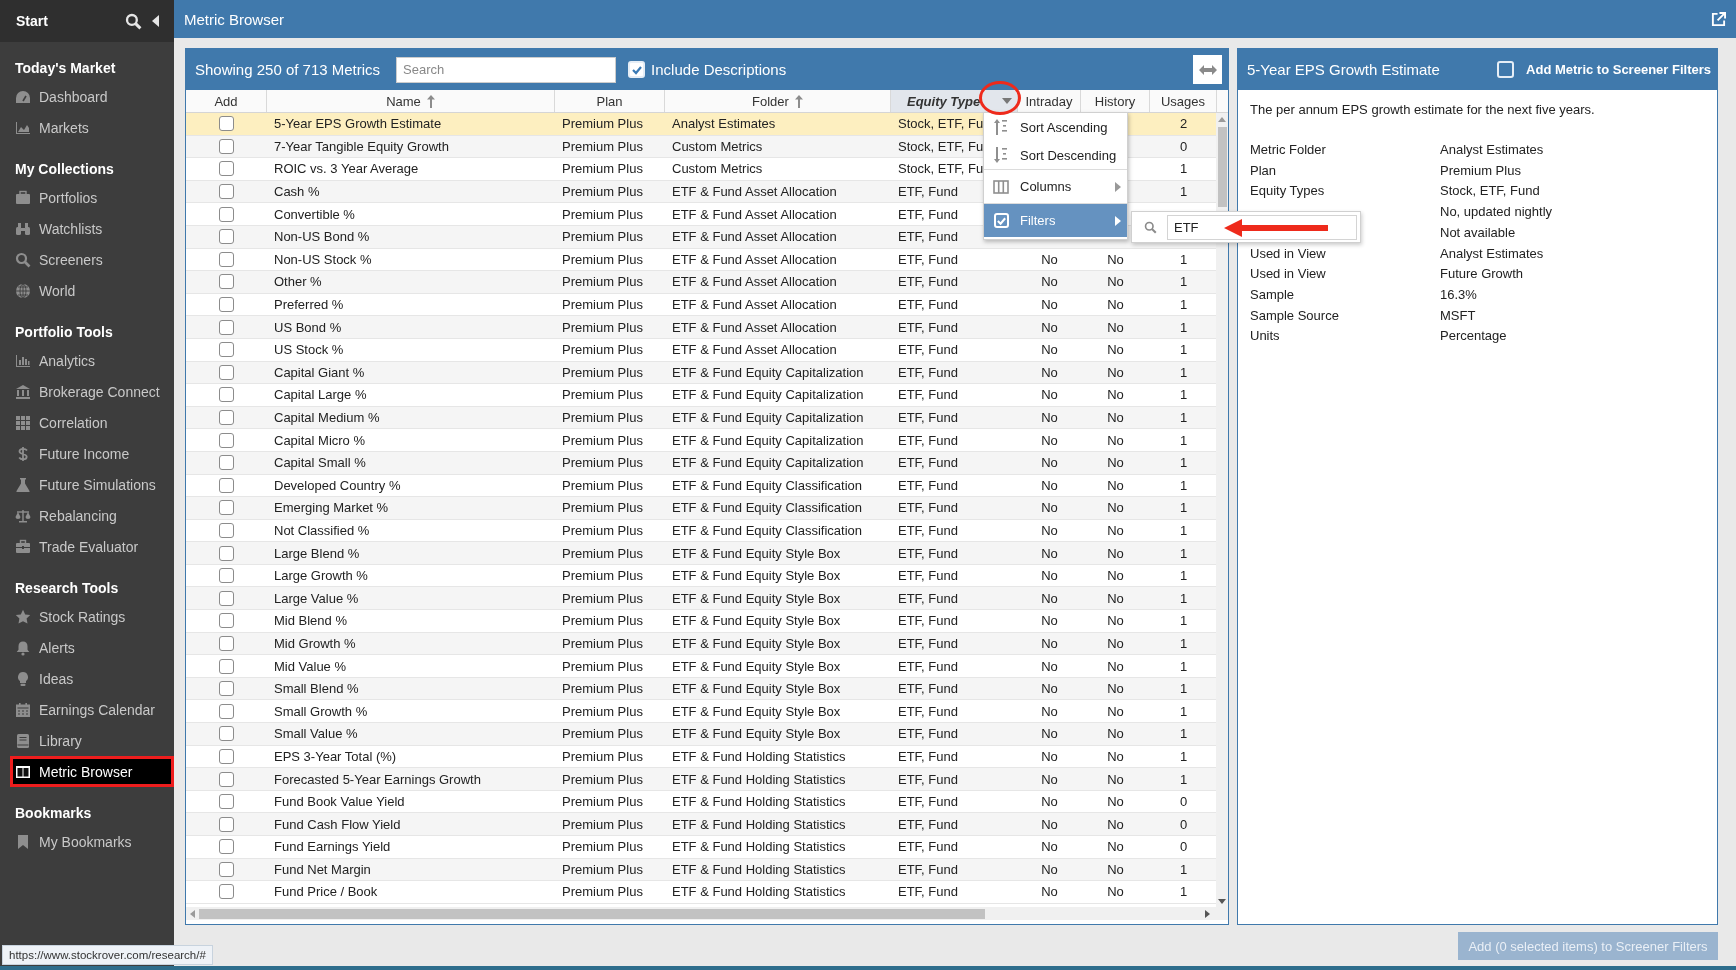  What do you see at coordinates (701, 870) in the screenshot?
I see `table-row: Fund Net Margin Premium Plus ETF & Fund Holding Statistics ETF, Fund No No 1` at bounding box center [701, 870].